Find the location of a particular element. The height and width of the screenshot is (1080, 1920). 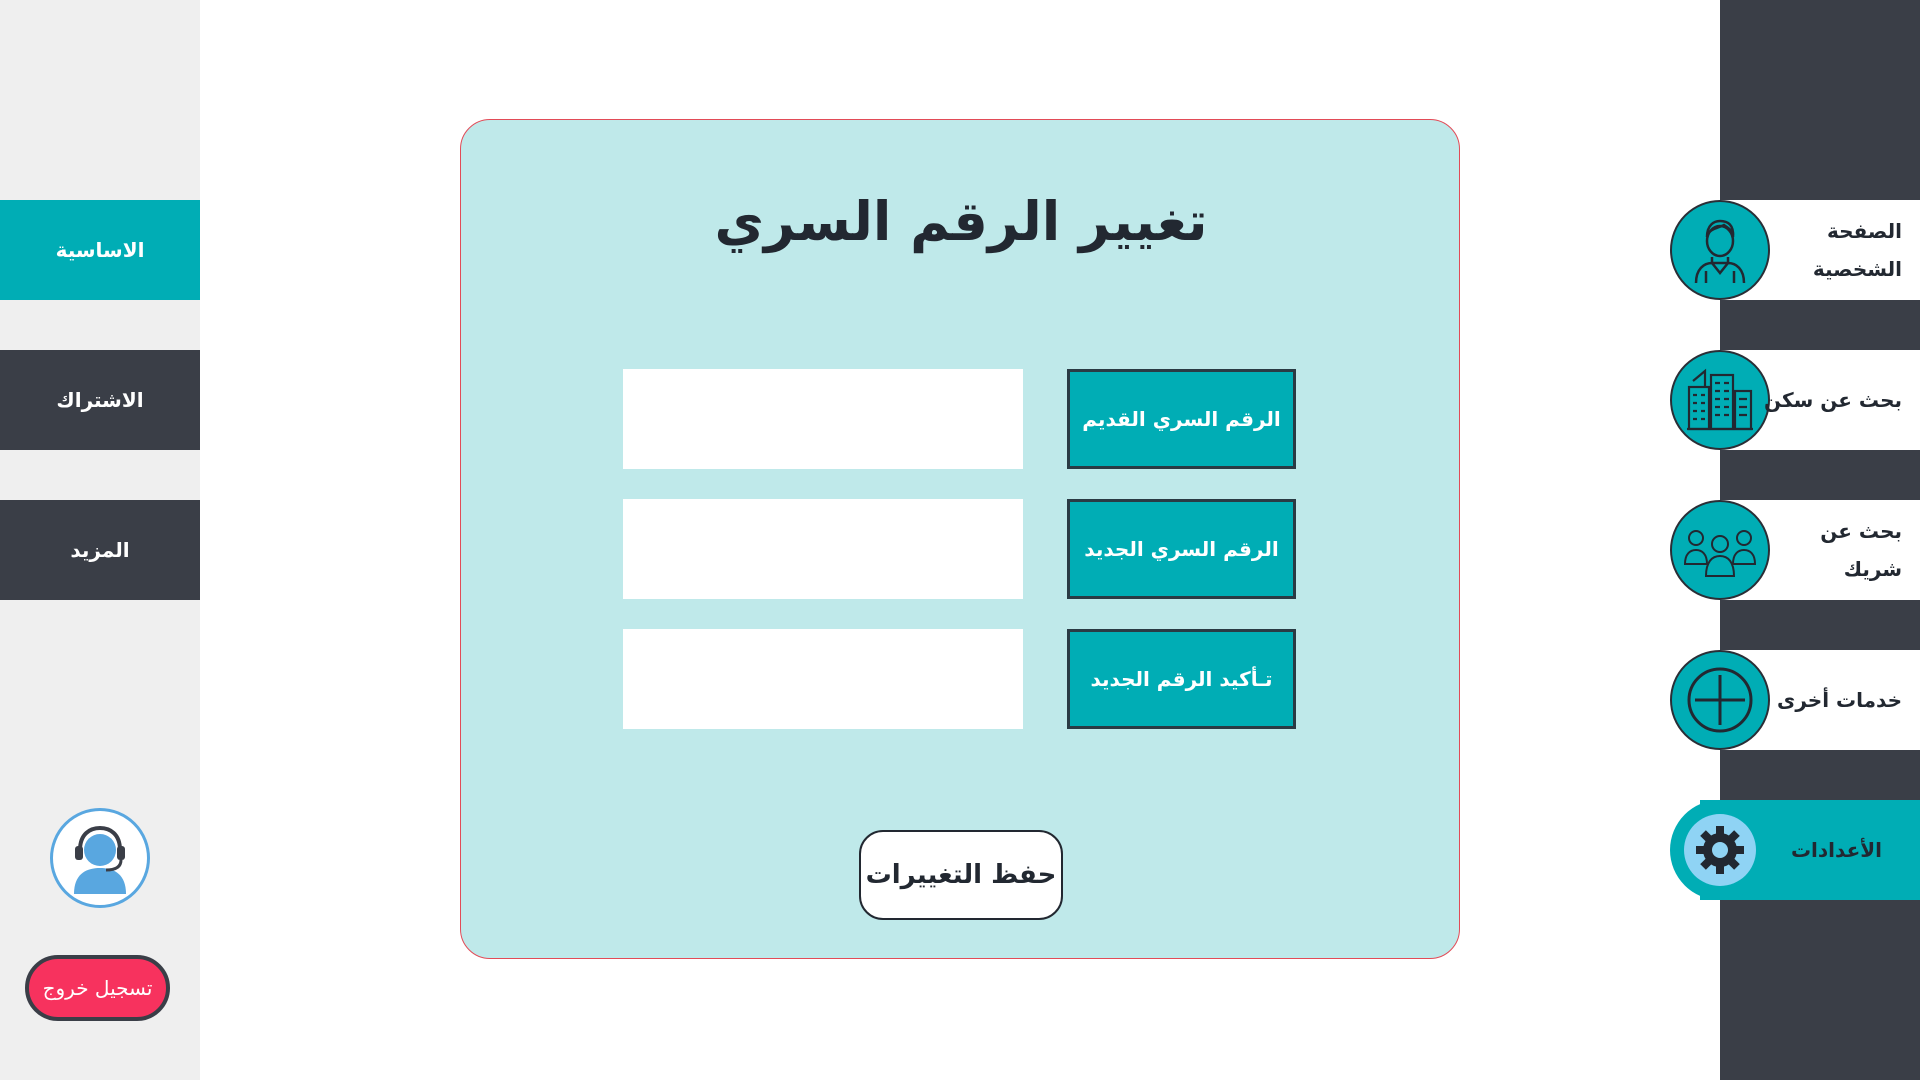

menu-item-label: المزيد is located at coordinates (100, 550).